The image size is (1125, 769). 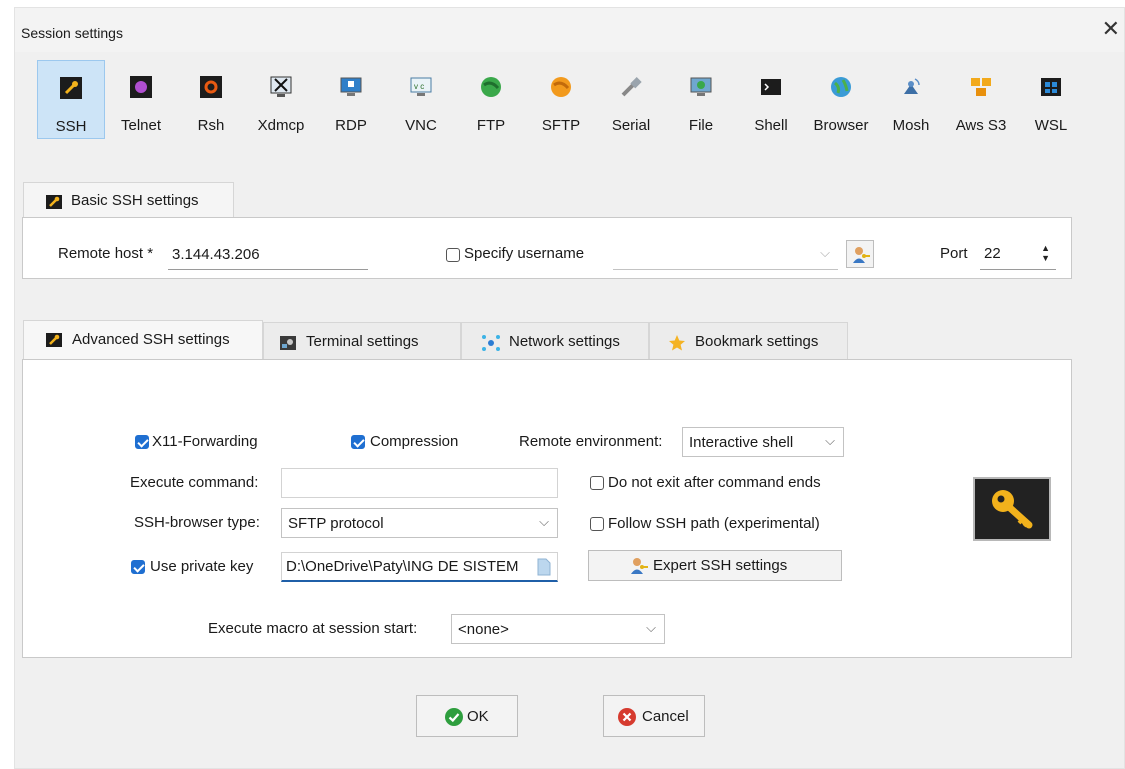 I want to click on shell-icon, so click(x=771, y=87).